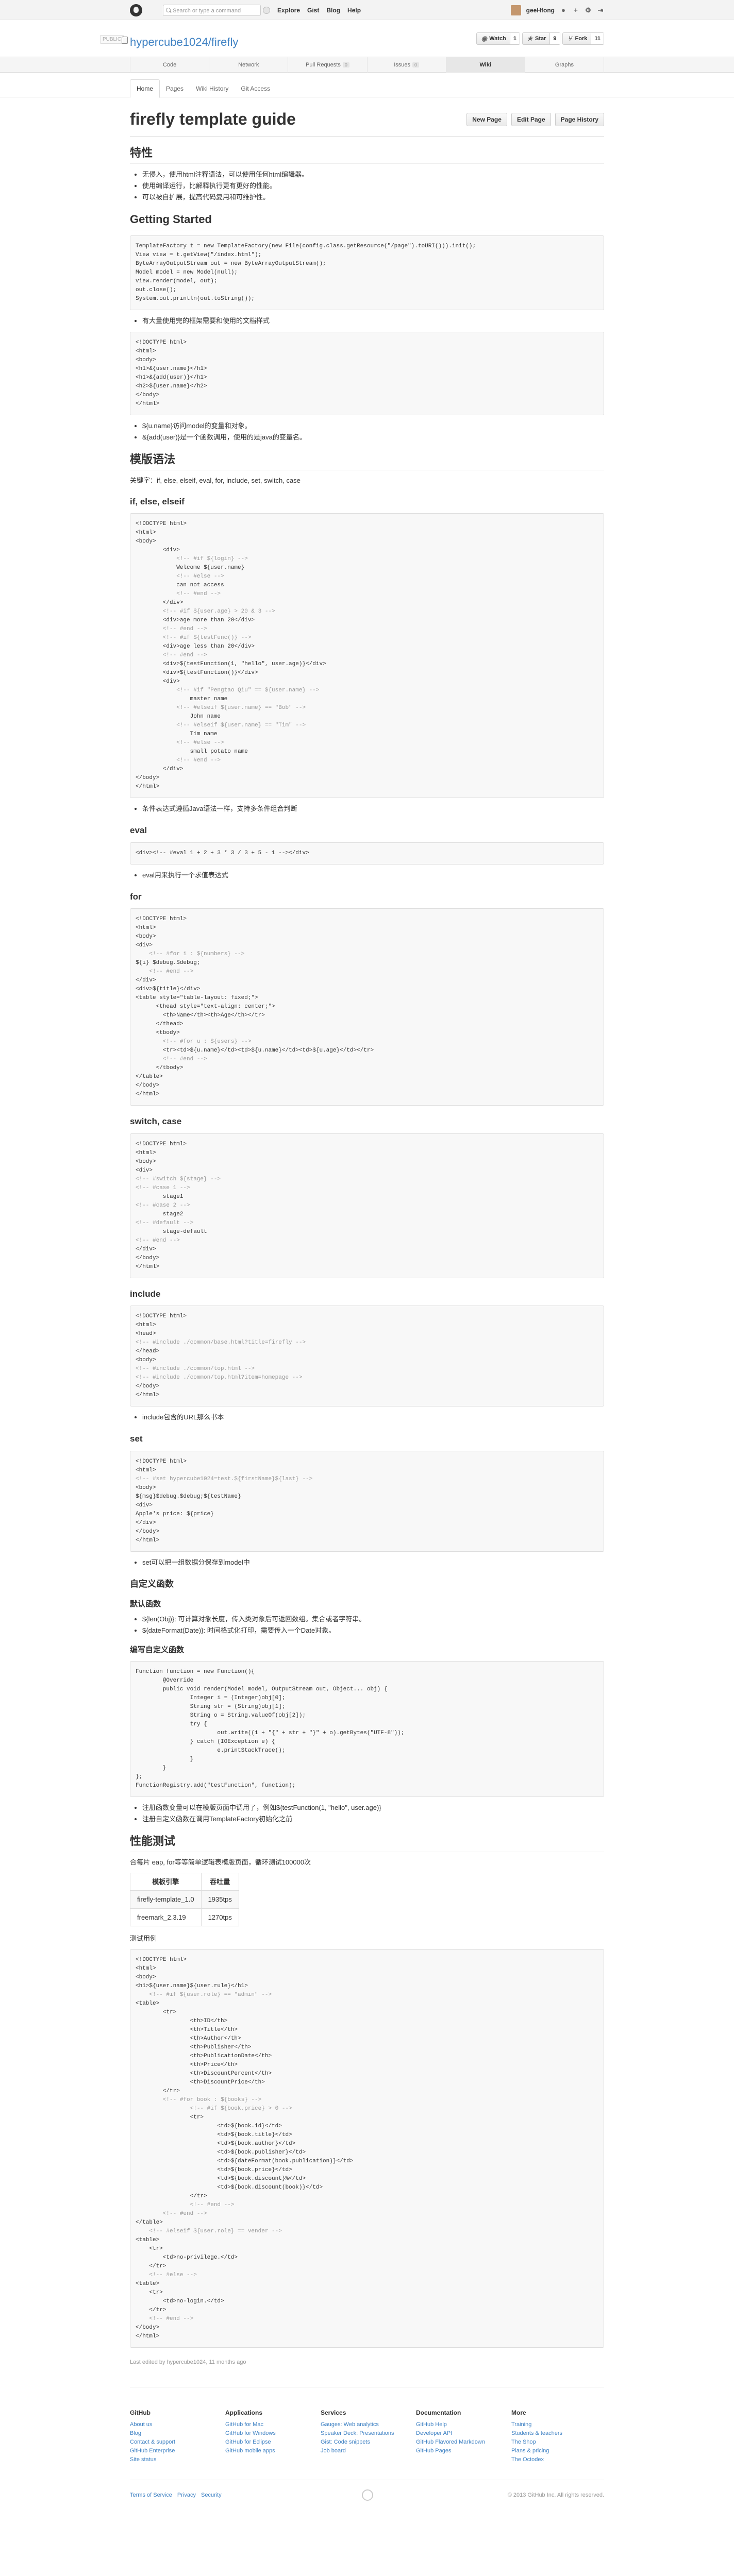  What do you see at coordinates (333, 10) in the screenshot?
I see `nav-blog: Blog` at bounding box center [333, 10].